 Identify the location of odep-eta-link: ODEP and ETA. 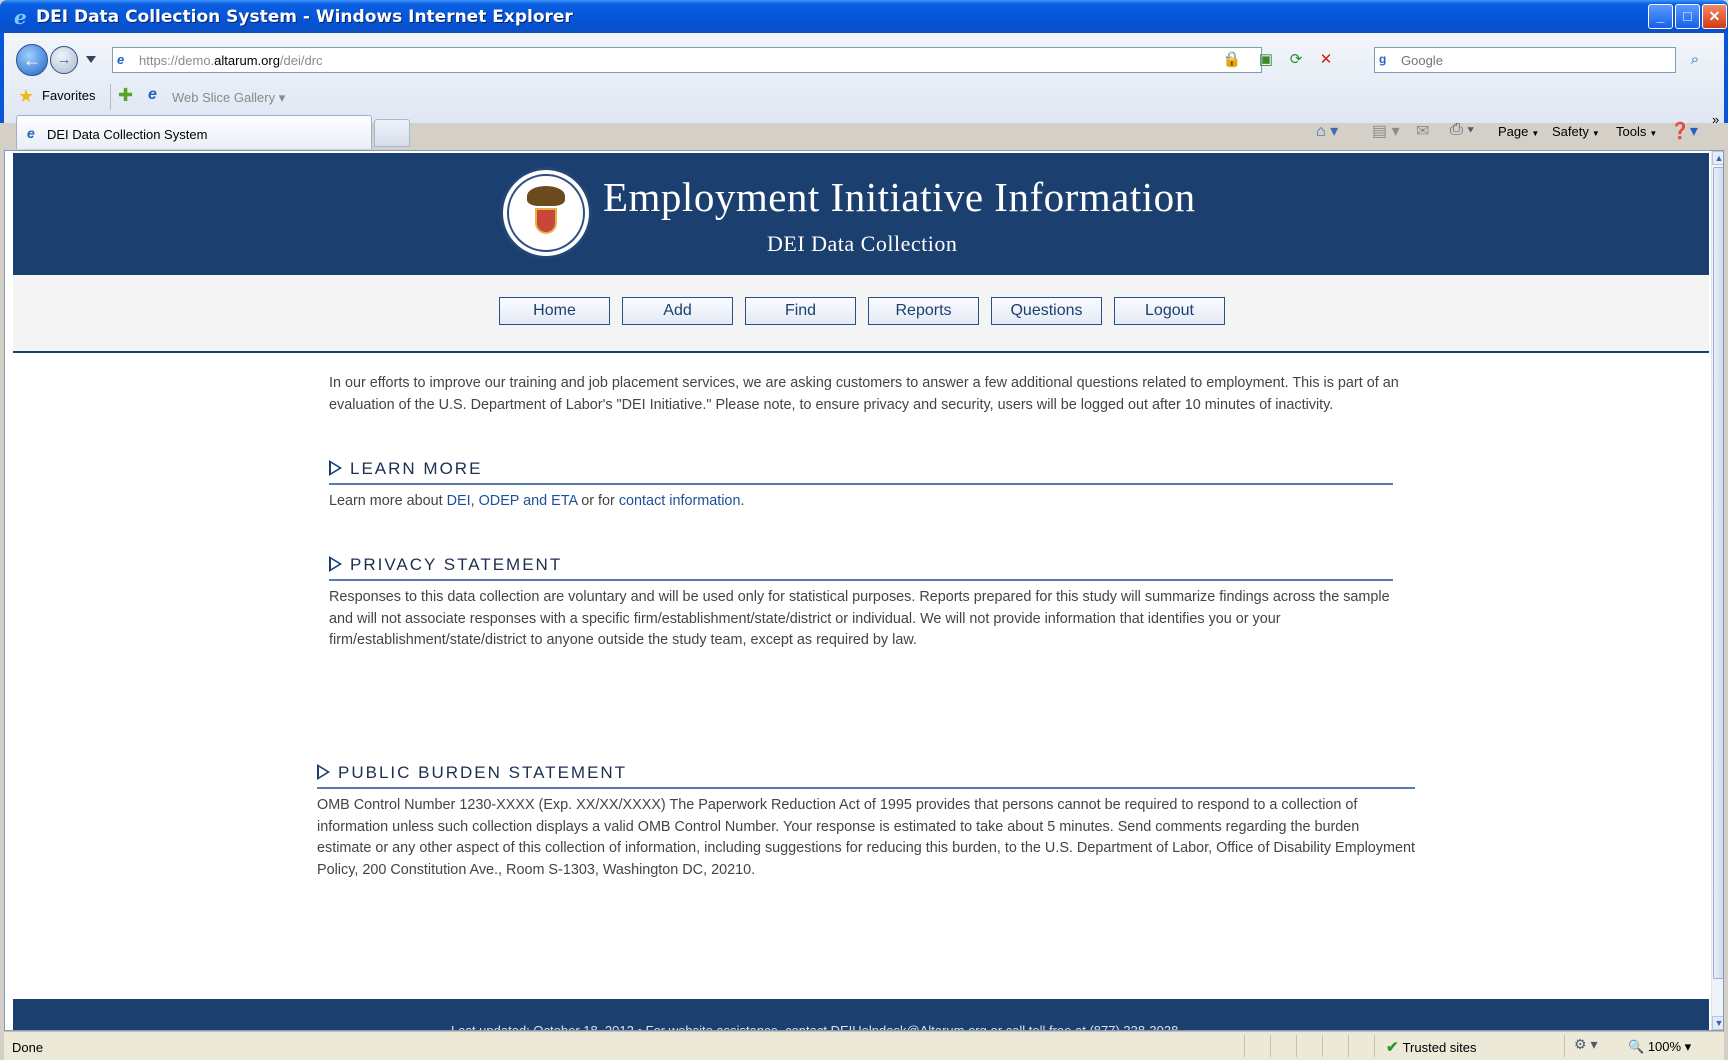
(528, 501).